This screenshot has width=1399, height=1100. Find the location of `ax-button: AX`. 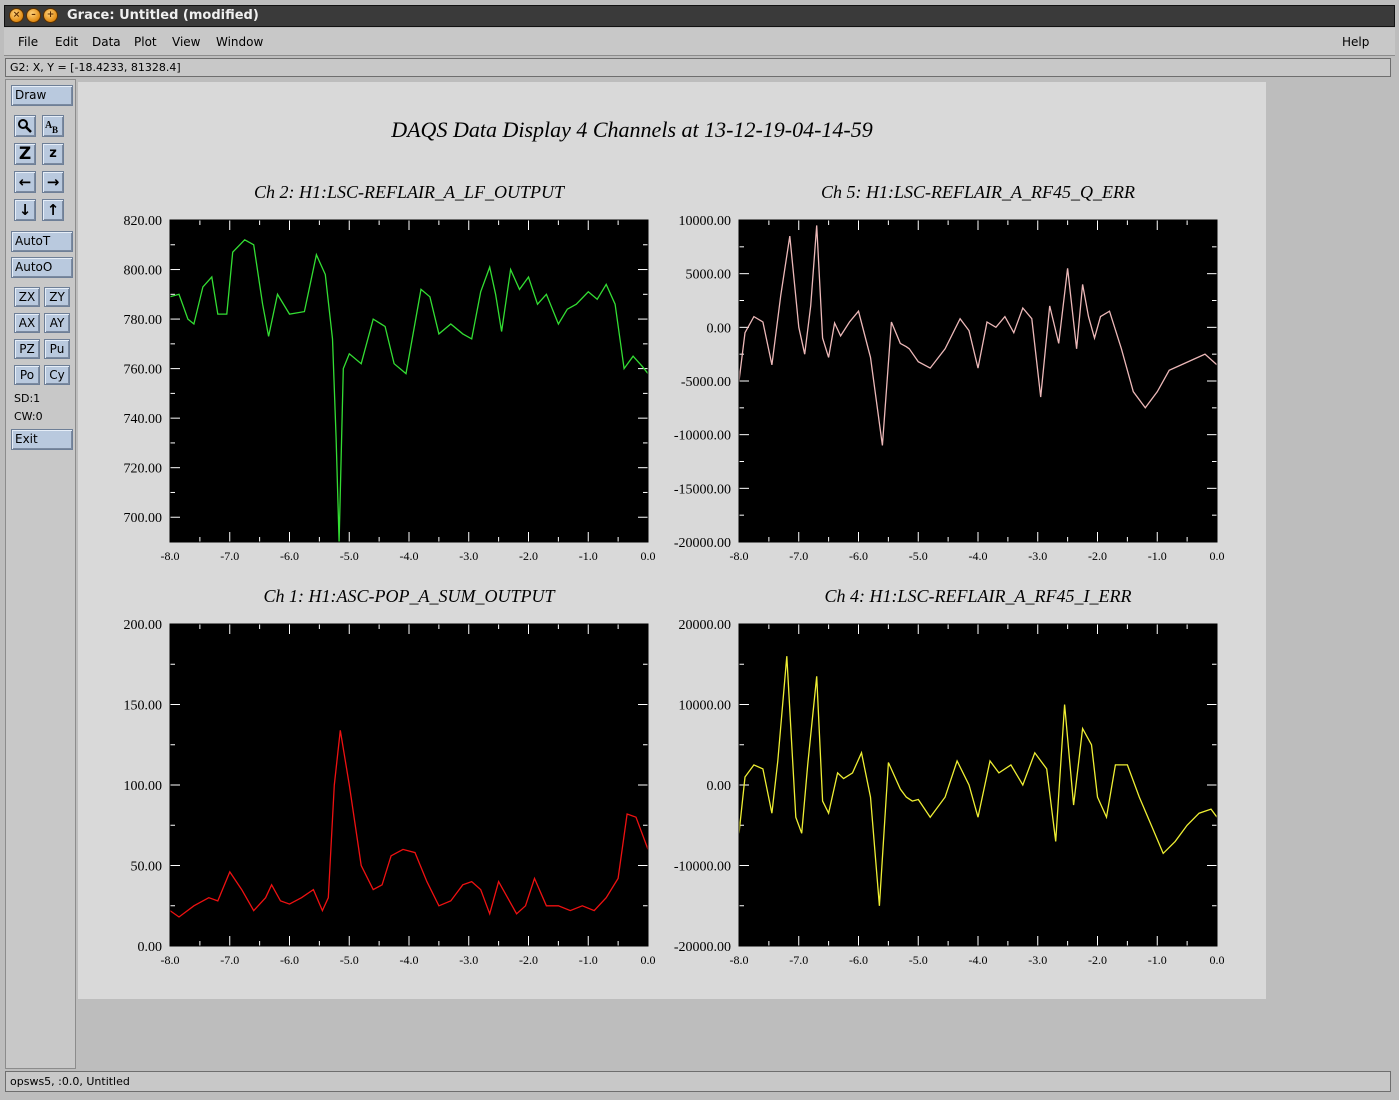

ax-button: AX is located at coordinates (27, 323).